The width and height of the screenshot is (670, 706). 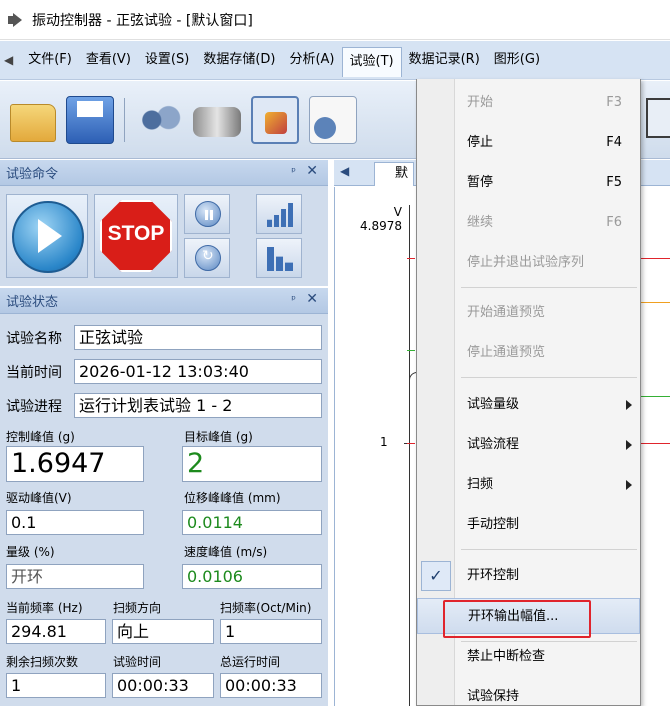 I want to click on submenu-arrow-icon, so click(x=629, y=405).